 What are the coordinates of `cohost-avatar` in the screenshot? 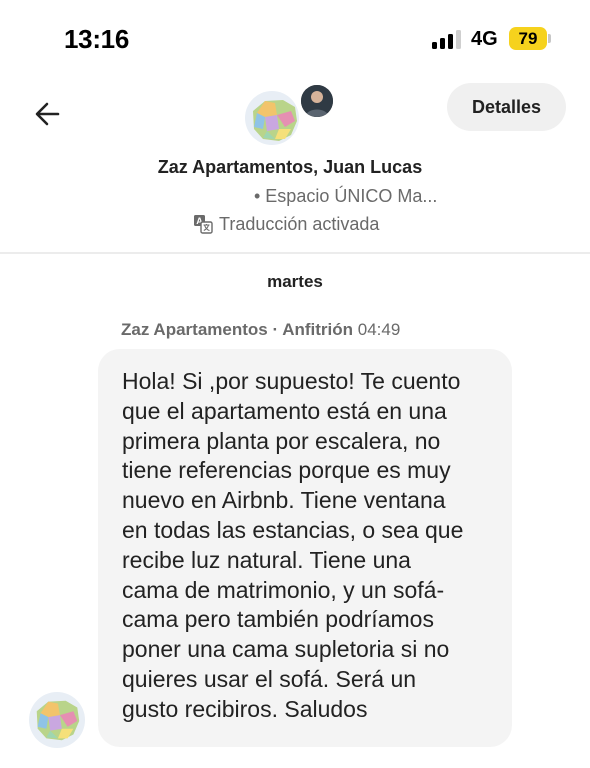 It's located at (317, 101).